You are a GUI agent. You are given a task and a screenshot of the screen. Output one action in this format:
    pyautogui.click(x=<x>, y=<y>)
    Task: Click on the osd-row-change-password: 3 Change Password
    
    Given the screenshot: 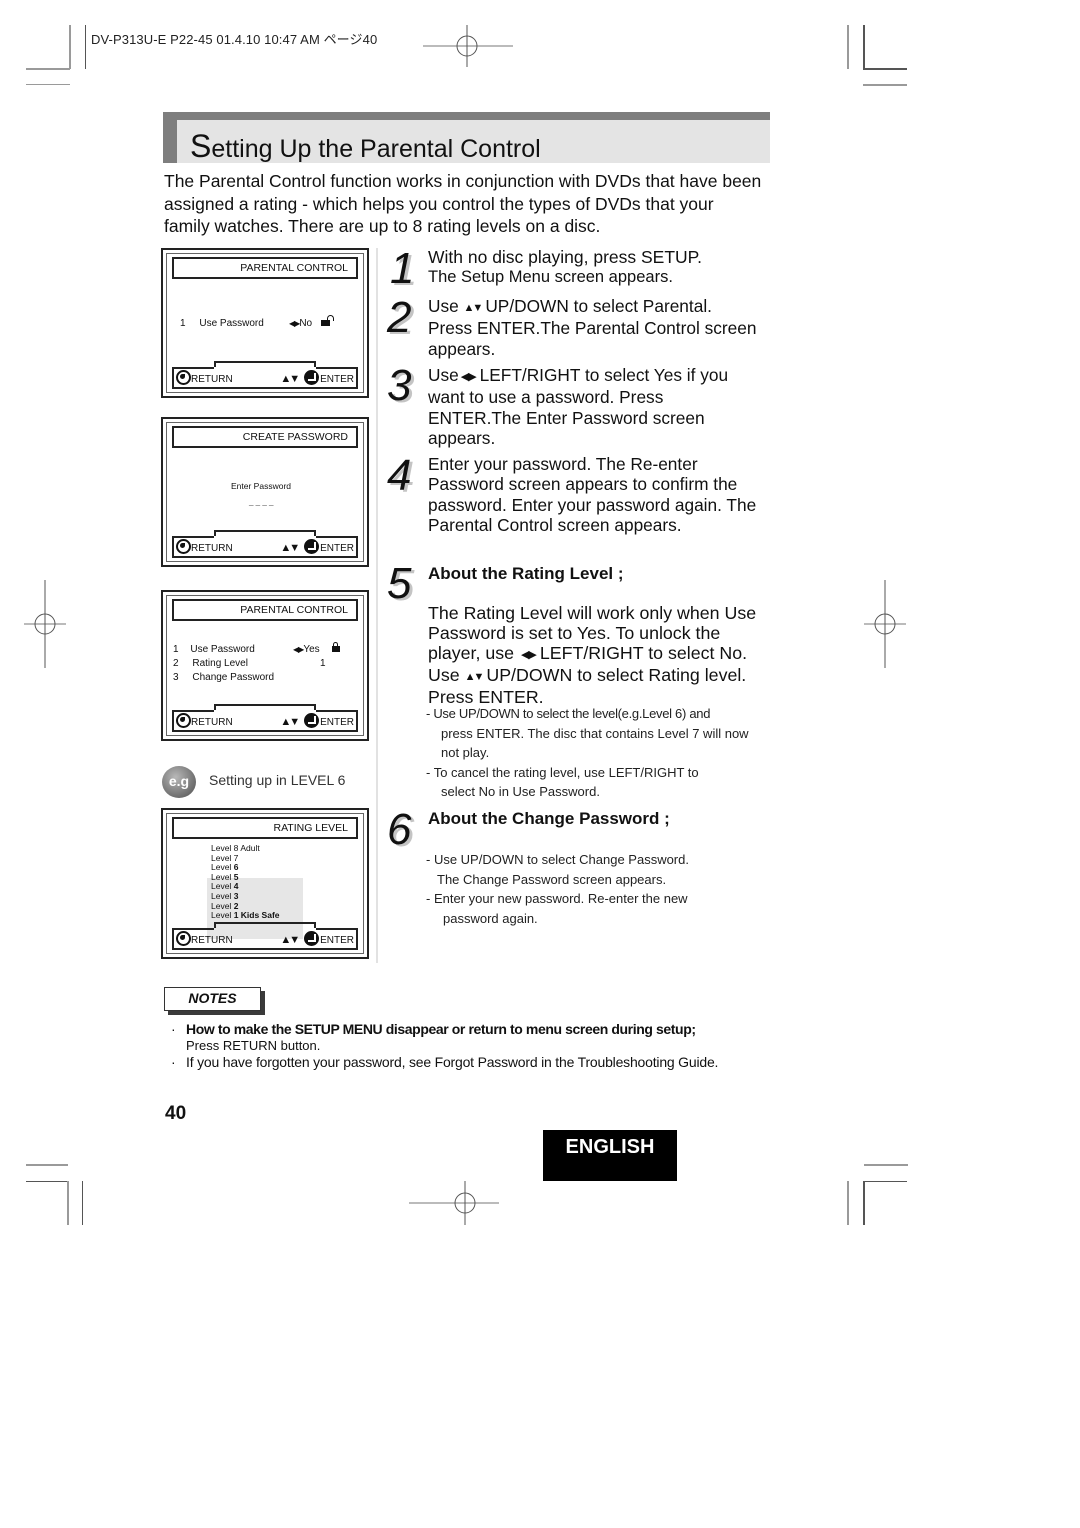 What is the action you would take?
    pyautogui.click(x=223, y=677)
    